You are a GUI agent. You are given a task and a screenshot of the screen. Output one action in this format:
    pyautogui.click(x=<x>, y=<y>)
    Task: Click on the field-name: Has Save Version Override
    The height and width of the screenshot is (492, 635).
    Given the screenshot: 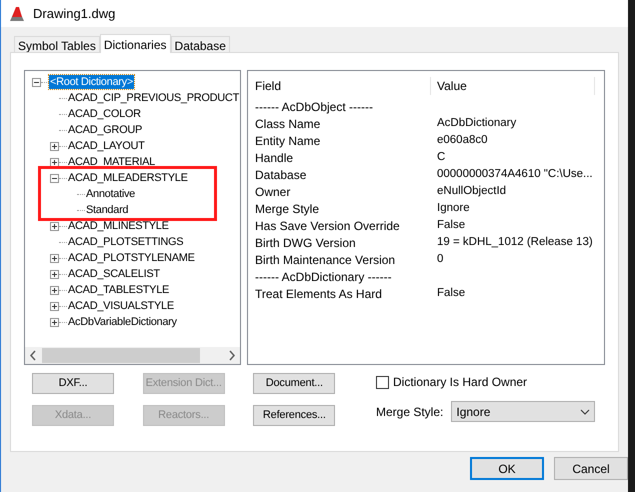 What is the action you would take?
    pyautogui.click(x=327, y=226)
    